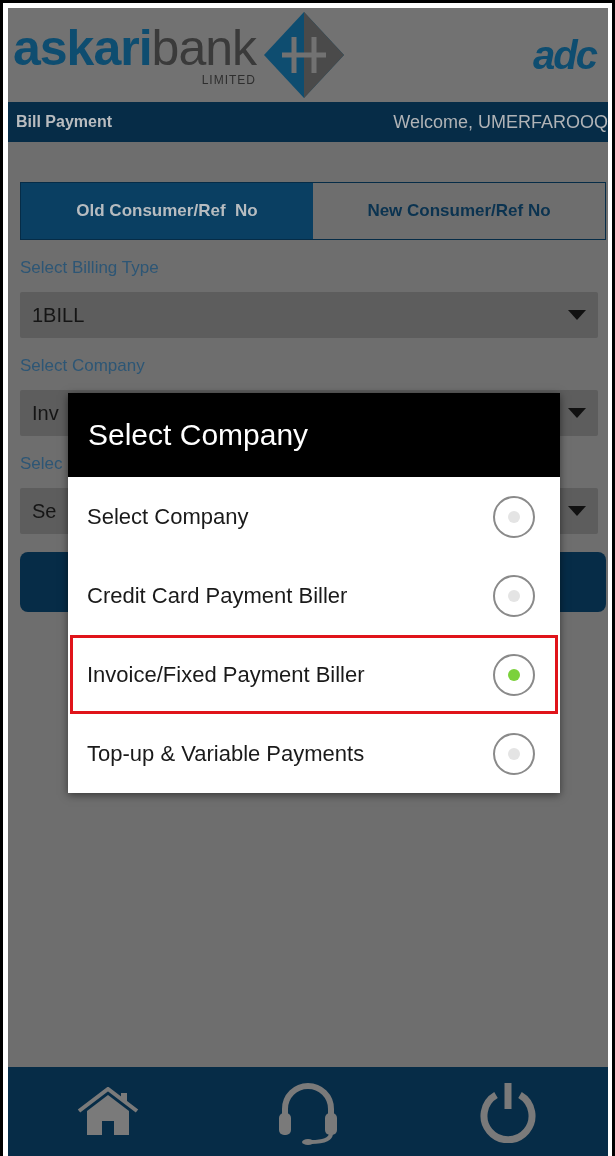  Describe the element at coordinates (83, 366) in the screenshot. I see `field-label: Select Company` at that location.